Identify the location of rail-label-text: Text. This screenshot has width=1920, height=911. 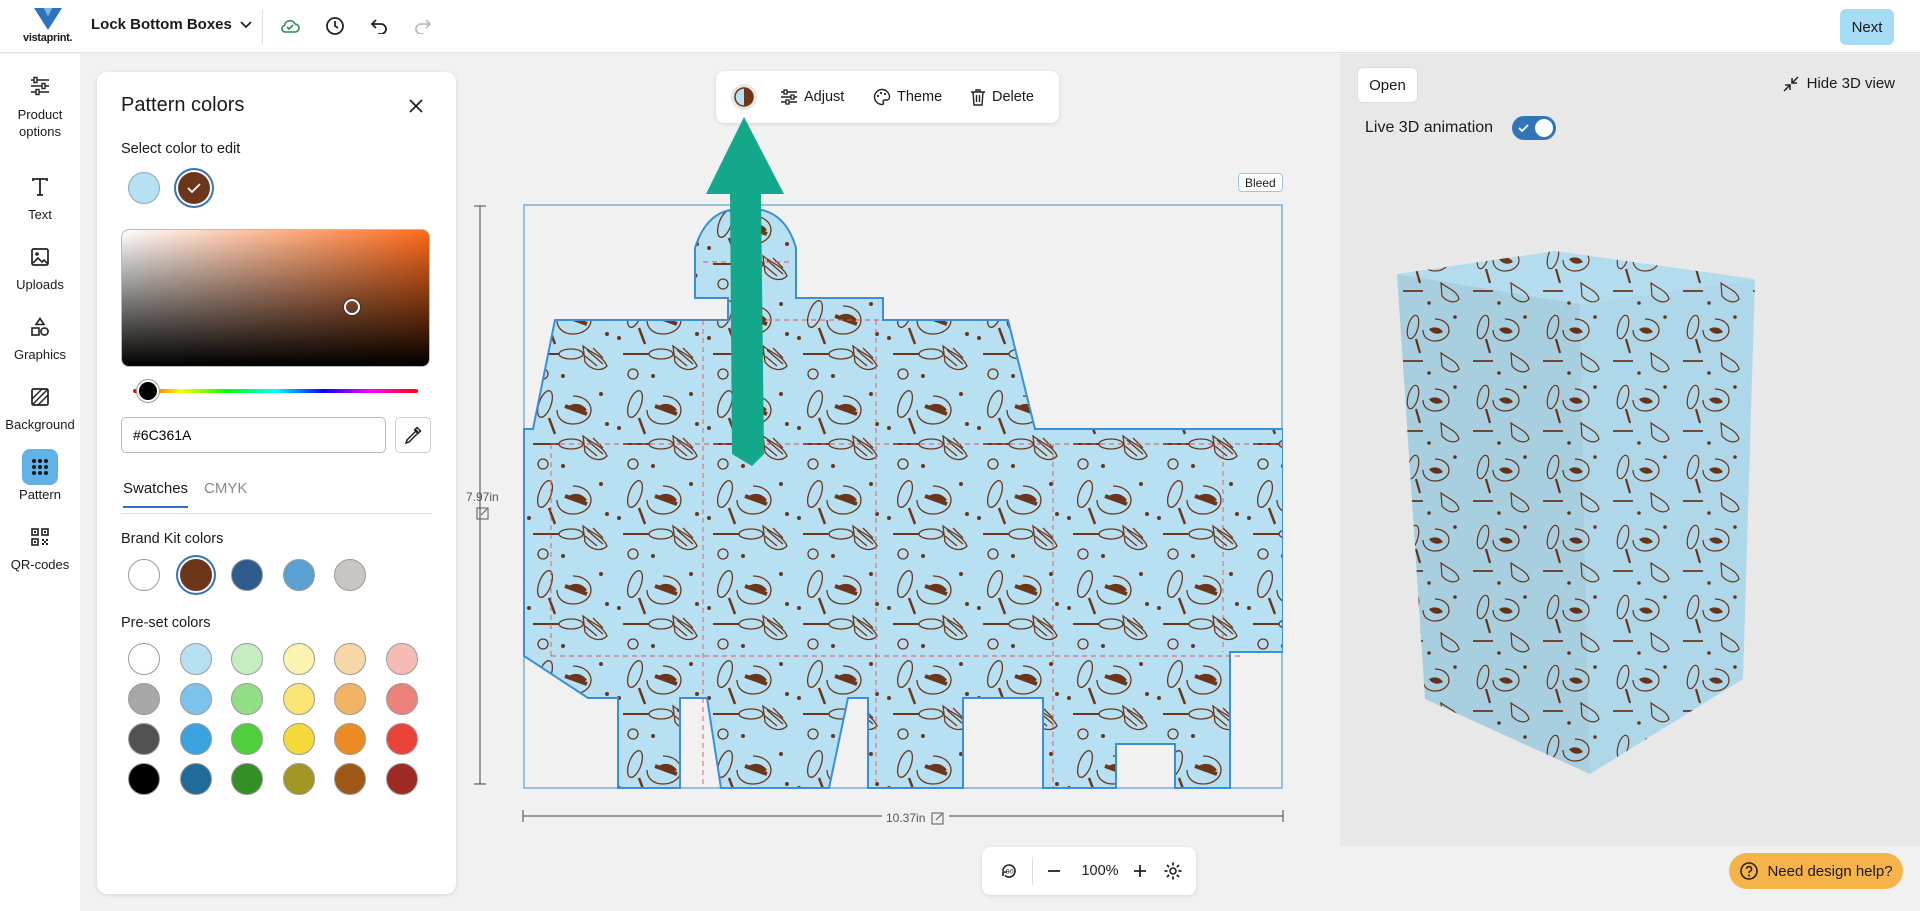
(40, 214).